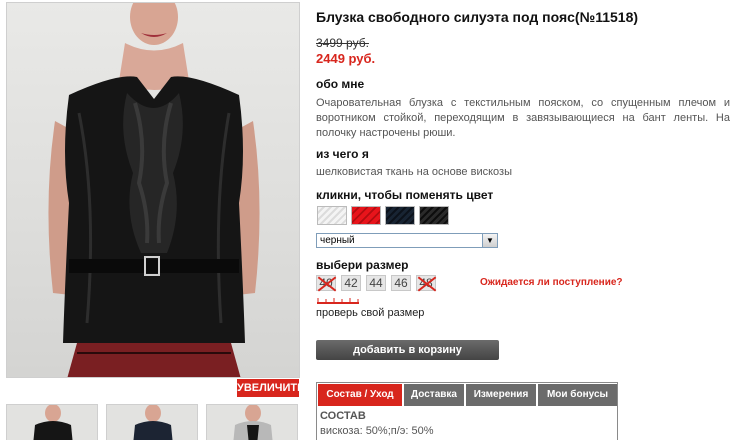 This screenshot has height=440, width=746. I want to click on thumbnail-strip, so click(153, 422).